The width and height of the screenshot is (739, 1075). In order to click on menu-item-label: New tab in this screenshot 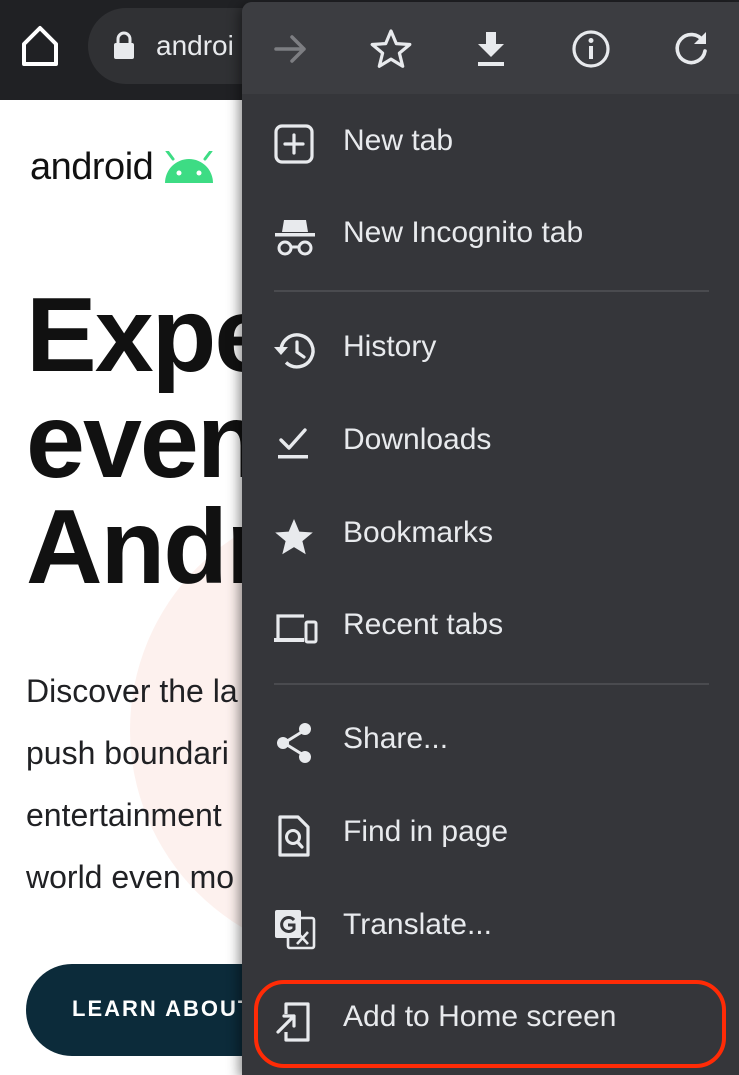, I will do `click(398, 140)`.